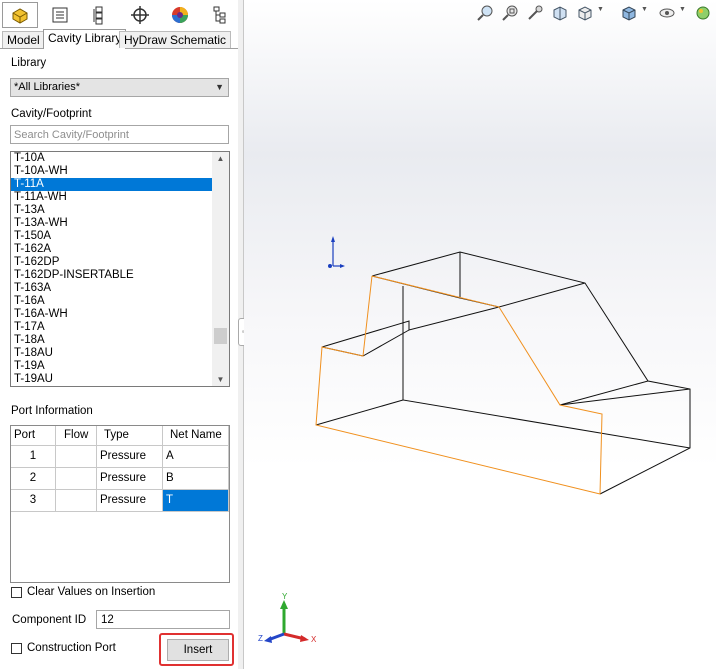  I want to click on tab-strip: Model Cavity Library HyDraw Schematic, so click(119, 39).